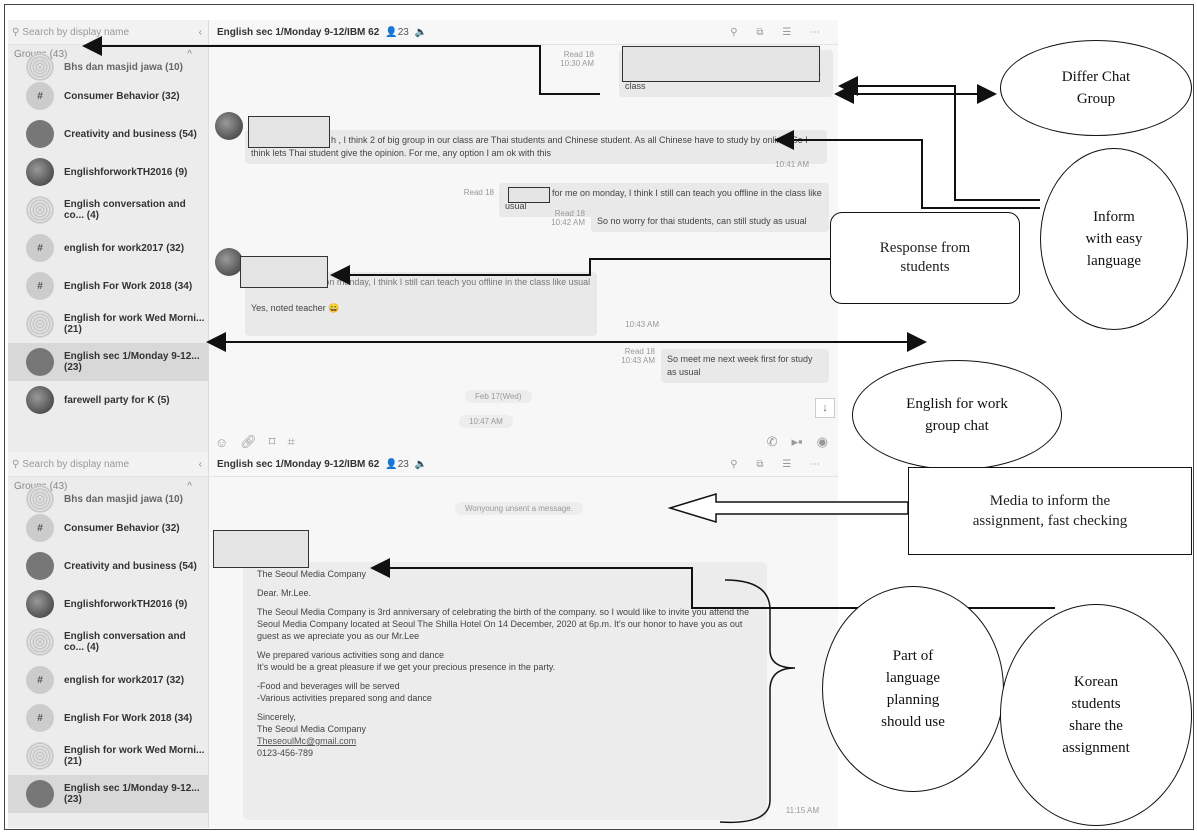 The image size is (1197, 833). What do you see at coordinates (1114, 239) in the screenshot?
I see `annotation-inform: Inform with easy language` at bounding box center [1114, 239].